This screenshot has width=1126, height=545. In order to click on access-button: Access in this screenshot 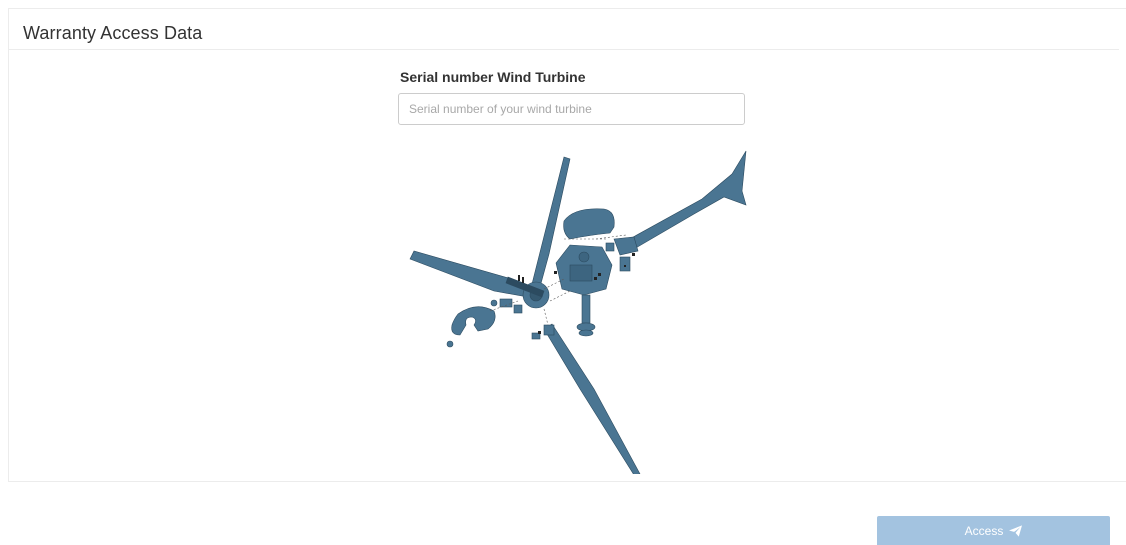, I will do `click(993, 530)`.